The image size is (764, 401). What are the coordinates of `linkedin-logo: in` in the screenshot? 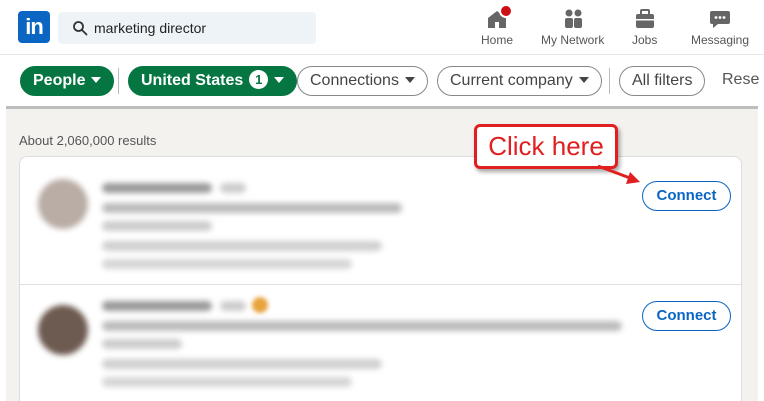 It's located at (34, 27).